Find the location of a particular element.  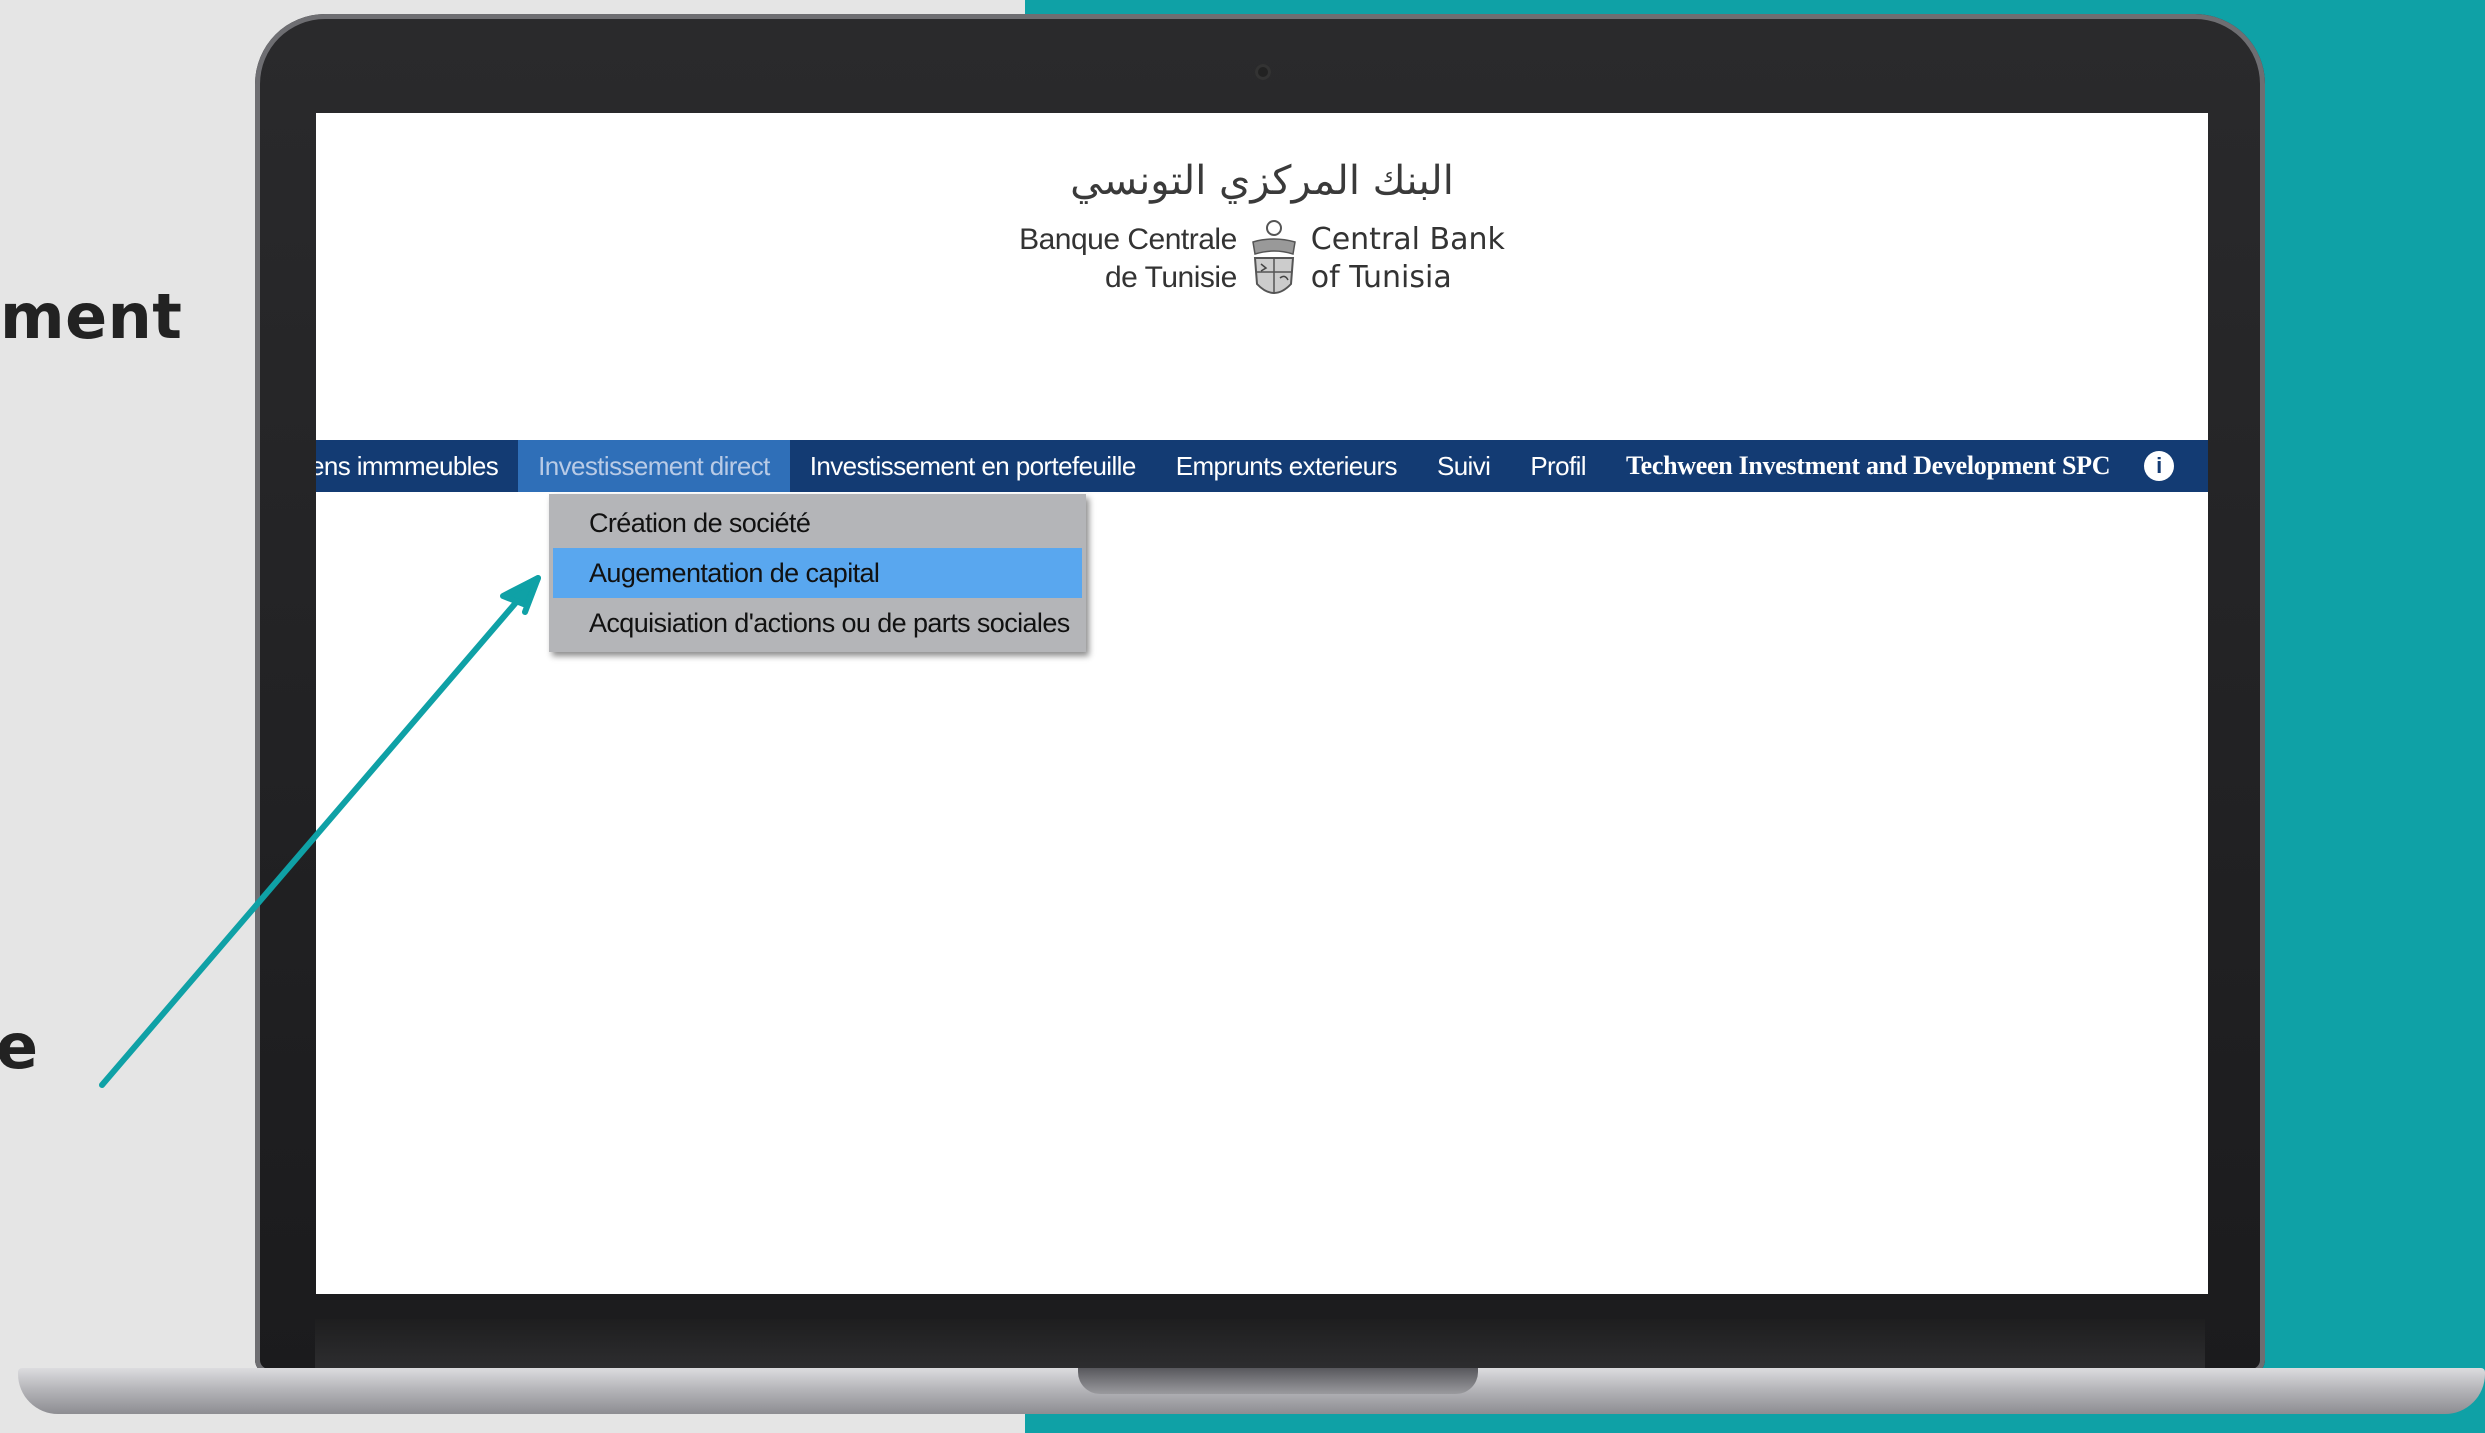

laptop-base-notch is located at coordinates (1278, 1381).